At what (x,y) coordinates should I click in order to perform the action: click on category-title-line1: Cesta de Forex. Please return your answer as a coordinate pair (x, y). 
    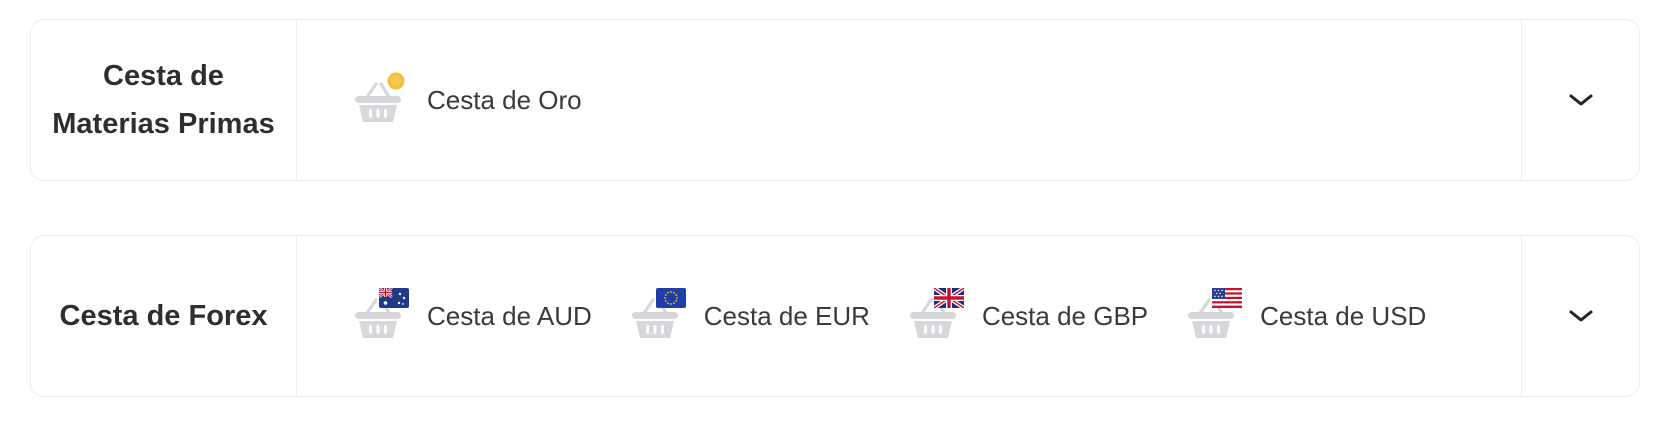
    Looking at the image, I should click on (163, 316).